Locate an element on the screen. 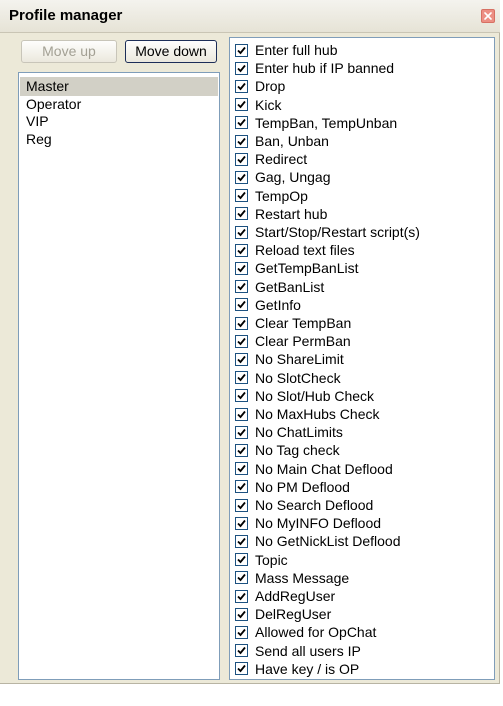 The height and width of the screenshot is (706, 503). permission-row: TempBan, TempUnban is located at coordinates (316, 123).